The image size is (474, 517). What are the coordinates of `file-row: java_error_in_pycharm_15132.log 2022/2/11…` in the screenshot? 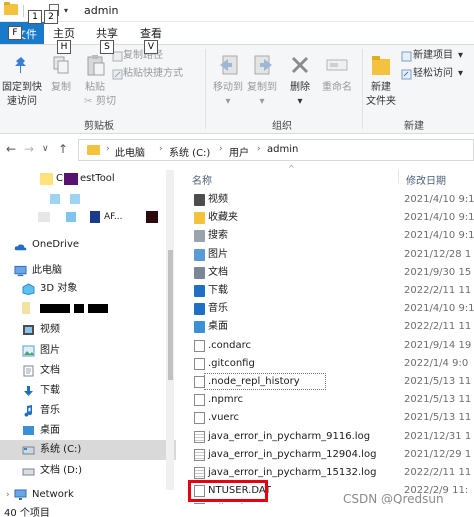 It's located at (325, 472).